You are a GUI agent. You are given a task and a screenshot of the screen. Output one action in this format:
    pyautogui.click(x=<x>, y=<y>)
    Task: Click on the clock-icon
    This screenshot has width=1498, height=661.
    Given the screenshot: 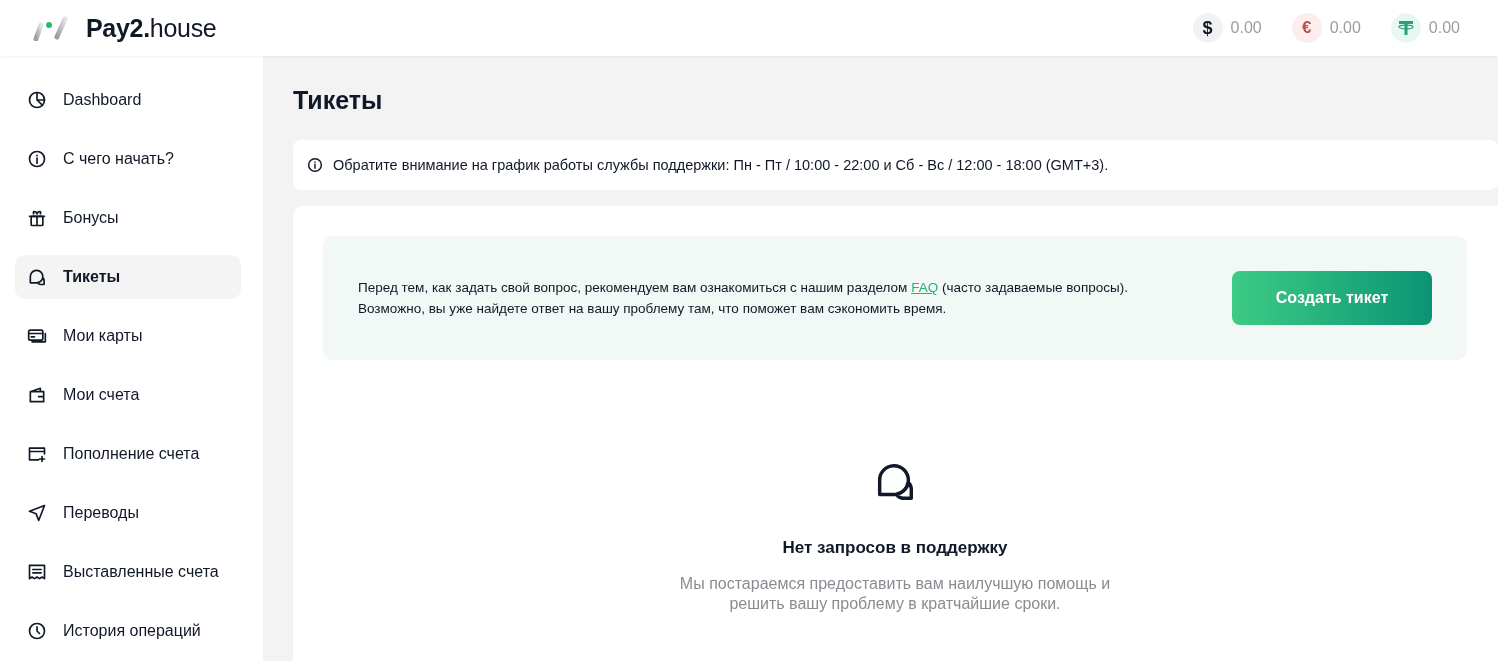 What is the action you would take?
    pyautogui.click(x=37, y=631)
    